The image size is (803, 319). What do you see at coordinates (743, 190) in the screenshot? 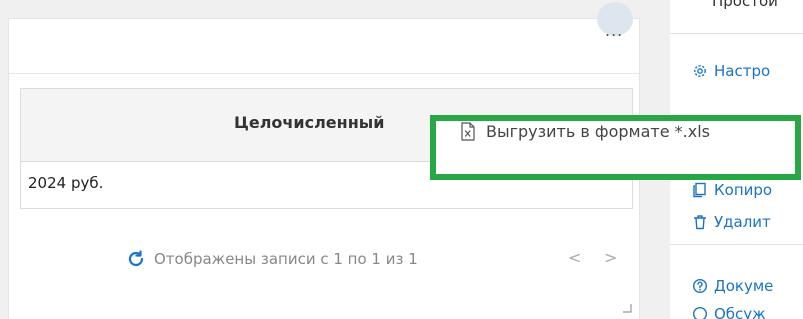
I see `sidebar-item-label: Копиро` at bounding box center [743, 190].